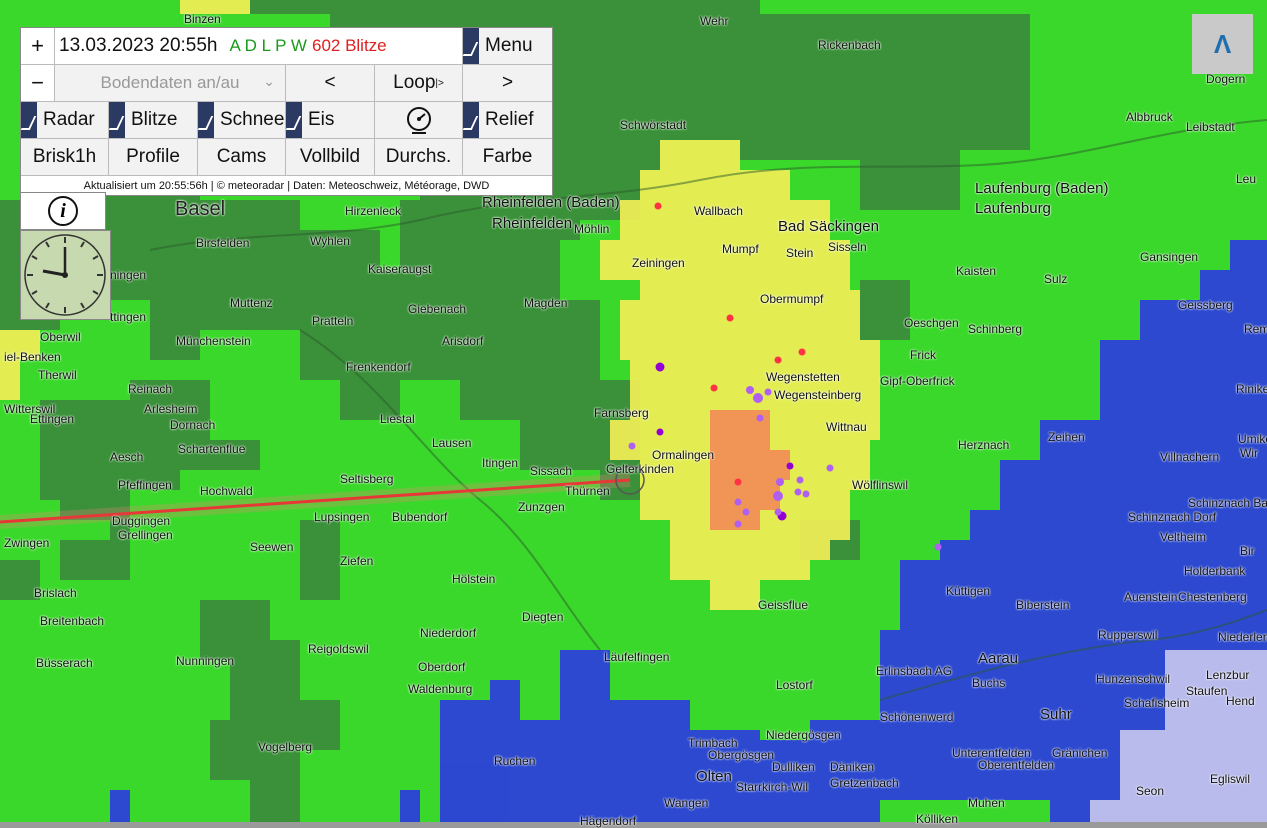  Describe the element at coordinates (1183, 537) in the screenshot. I see `place-label: Veltheim` at that location.